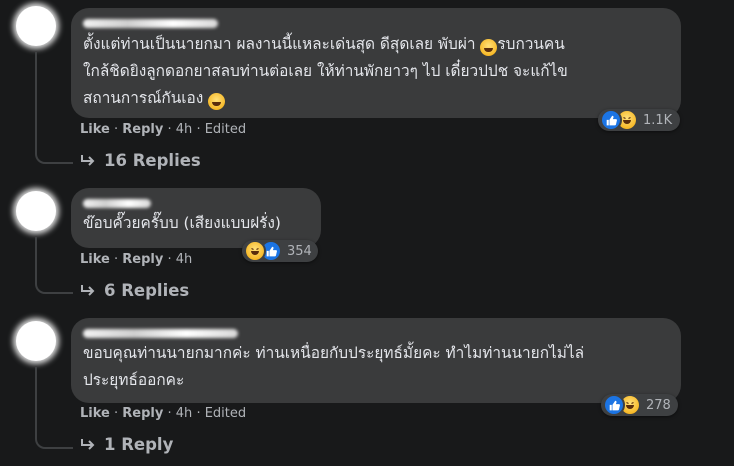 The image size is (734, 466). Describe the element at coordinates (658, 120) in the screenshot. I see `reaction-count: 1.1K` at that location.